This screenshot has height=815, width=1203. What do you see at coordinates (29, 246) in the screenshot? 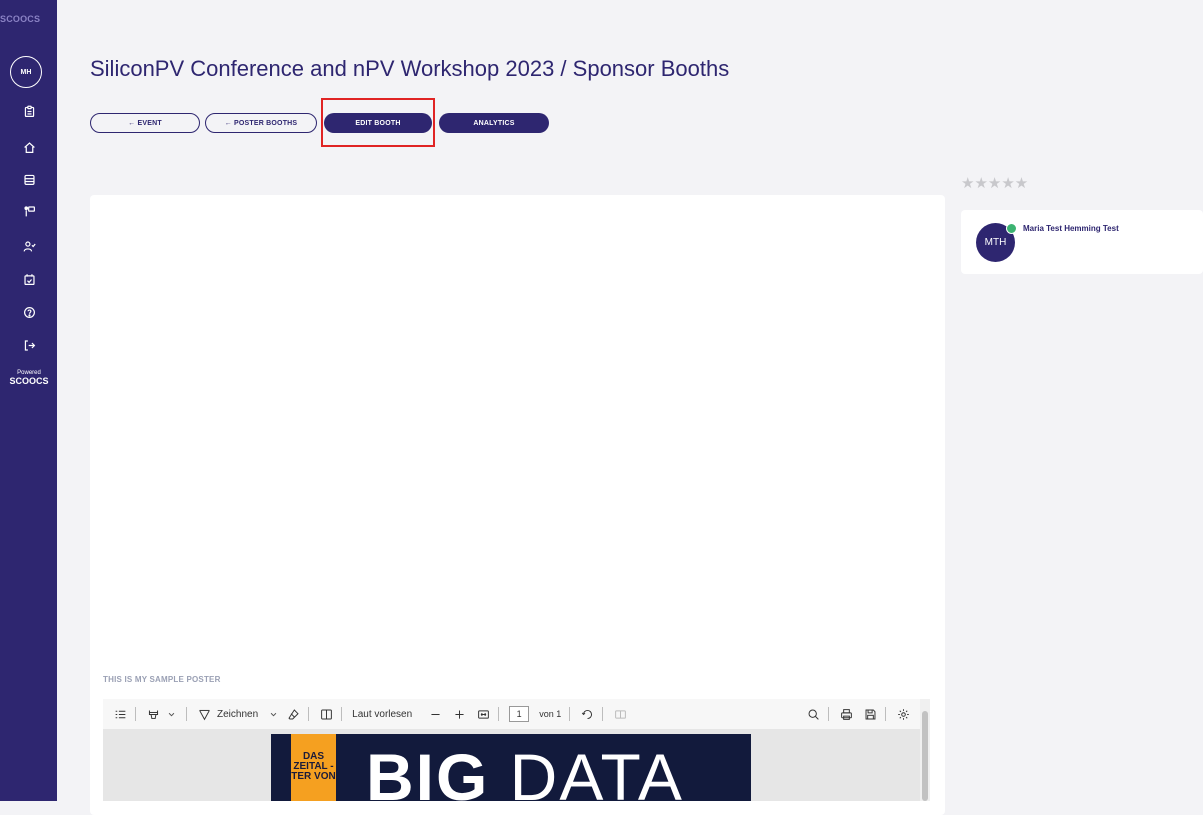
I see `users-icon` at bounding box center [29, 246].